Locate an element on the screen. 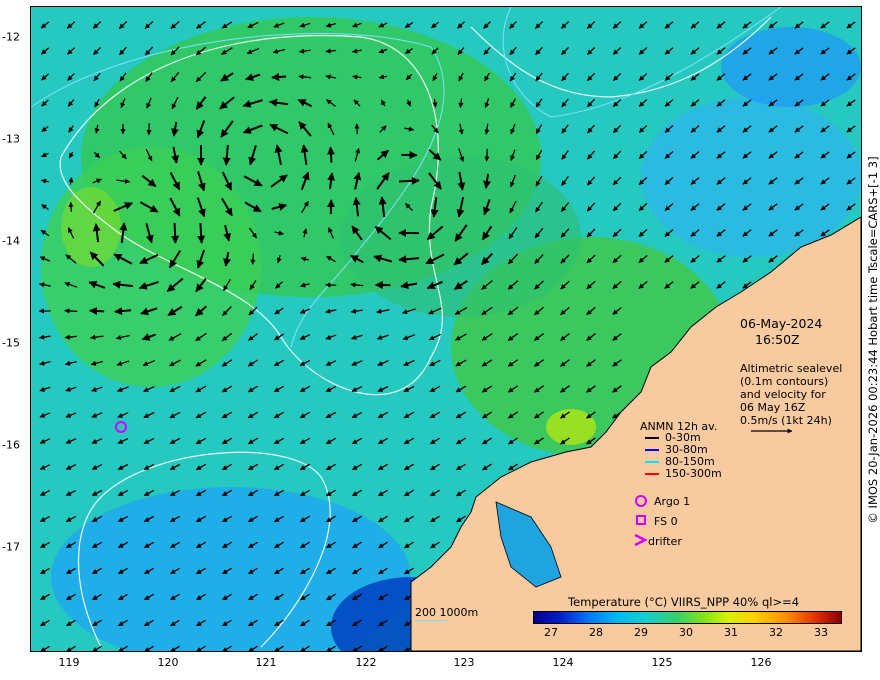 Image resolution: width=880 pixels, height=680 pixels. argo-legend-label: Argo 1 is located at coordinates (672, 501).